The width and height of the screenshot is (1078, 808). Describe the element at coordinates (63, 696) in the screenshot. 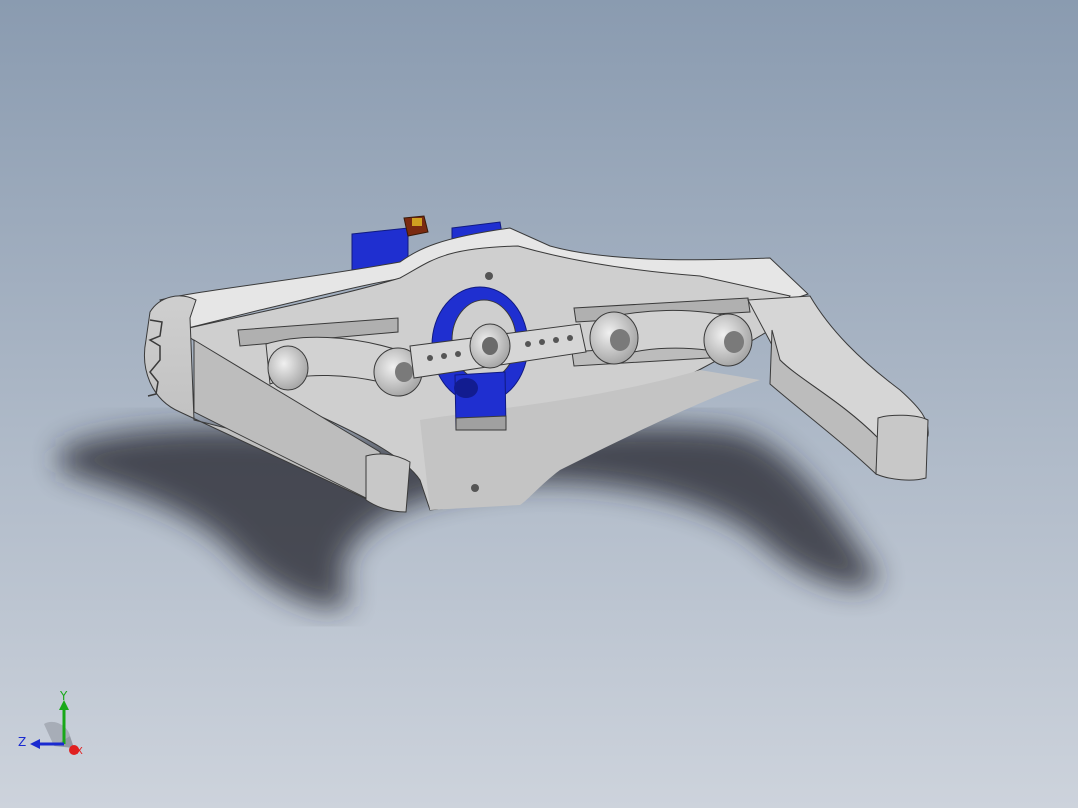

I see `y-axis-label: Y` at that location.